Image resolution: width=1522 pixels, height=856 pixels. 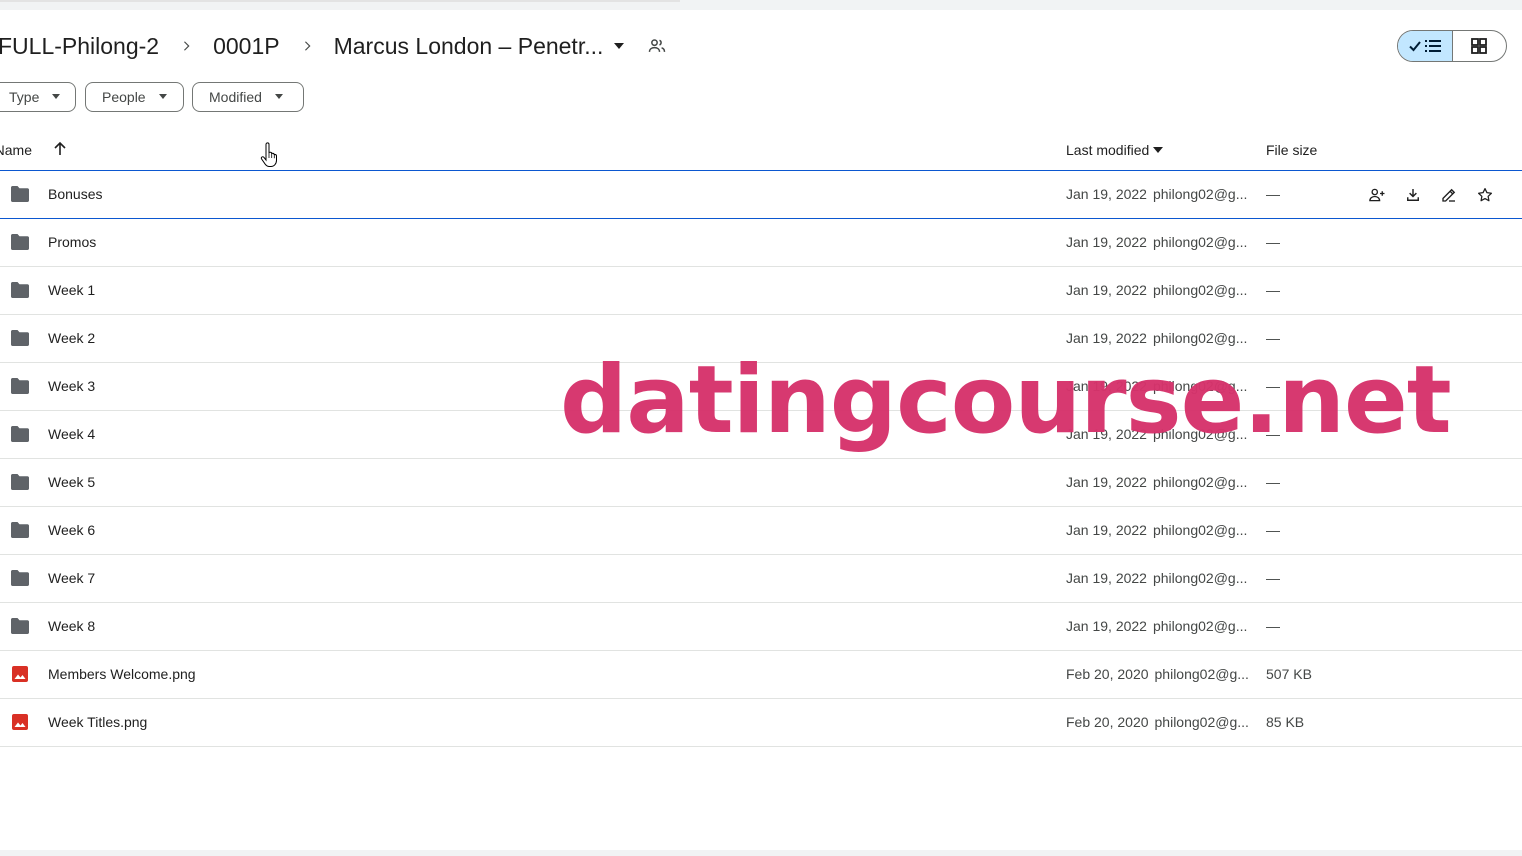 I want to click on download-button, so click(x=1413, y=195).